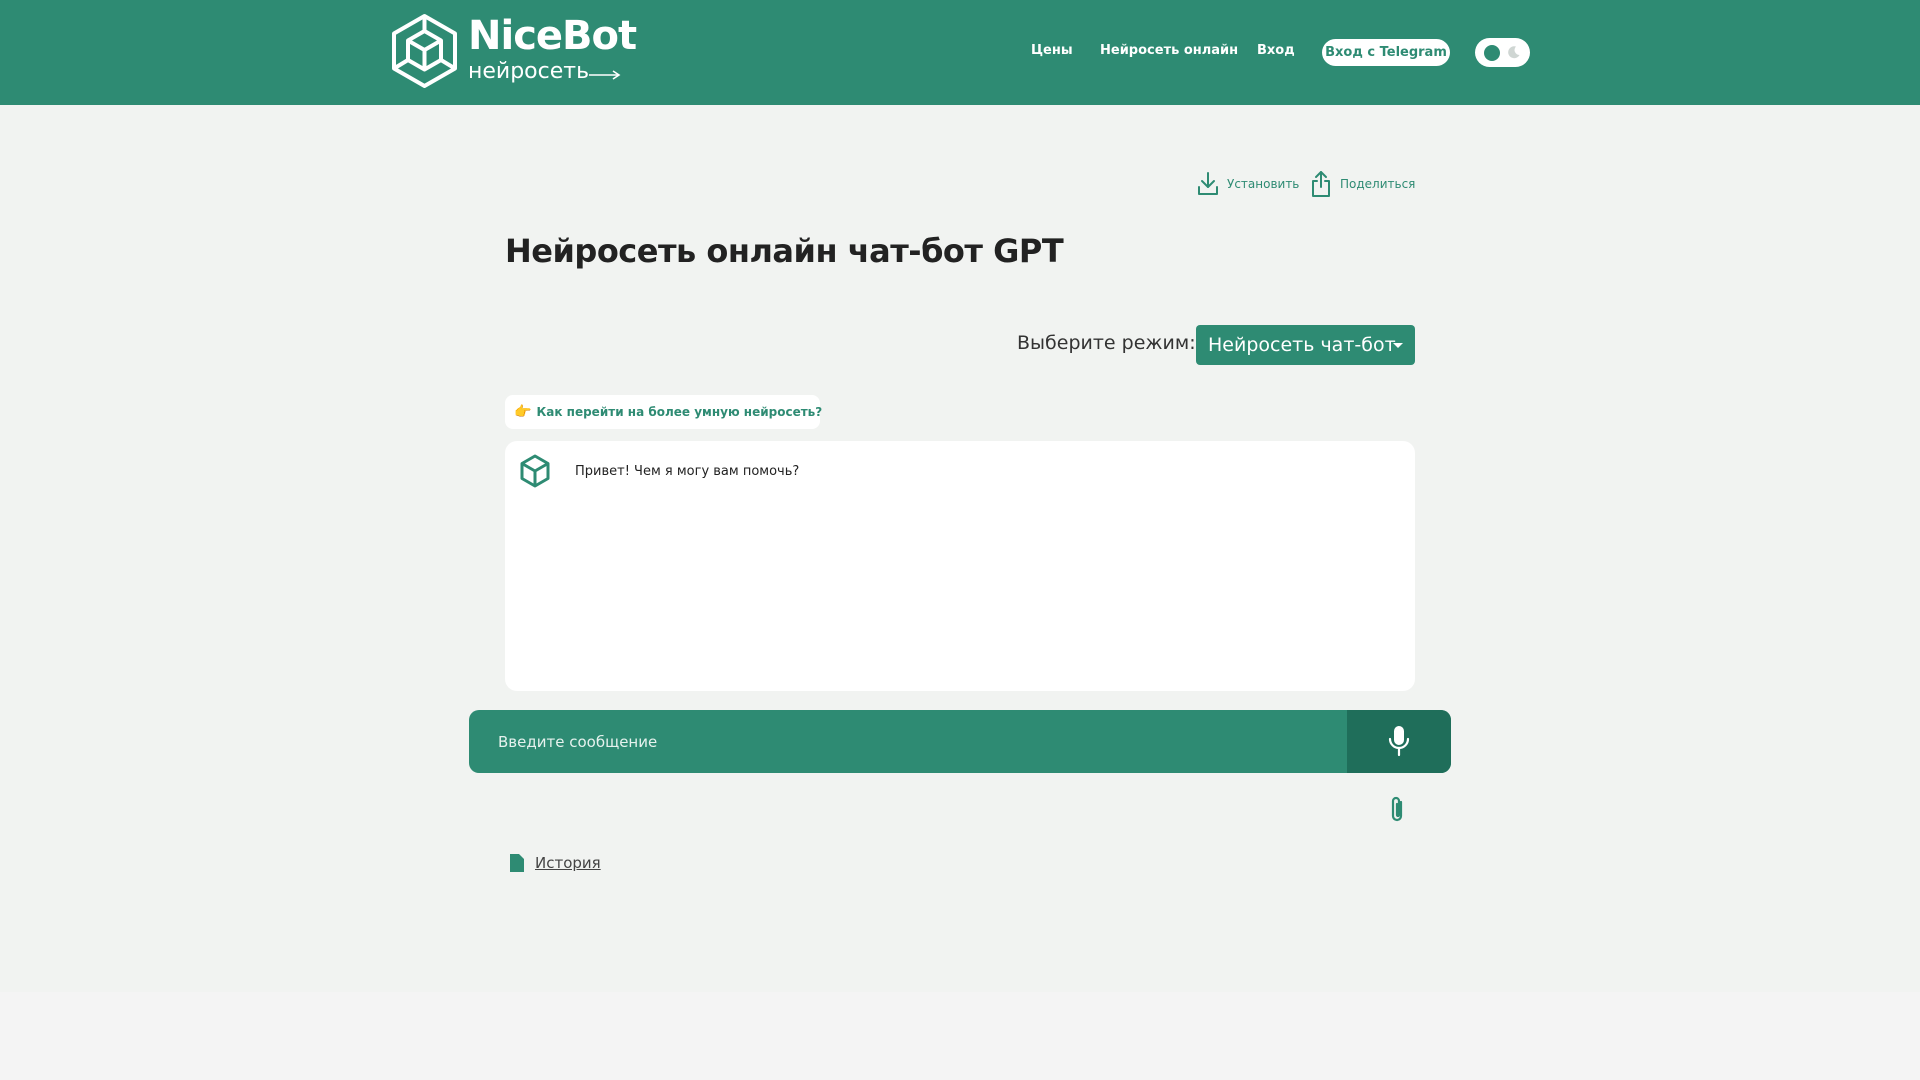 This screenshot has width=1920, height=1080. What do you see at coordinates (1378, 184) in the screenshot?
I see `share-label: Поделиться` at bounding box center [1378, 184].